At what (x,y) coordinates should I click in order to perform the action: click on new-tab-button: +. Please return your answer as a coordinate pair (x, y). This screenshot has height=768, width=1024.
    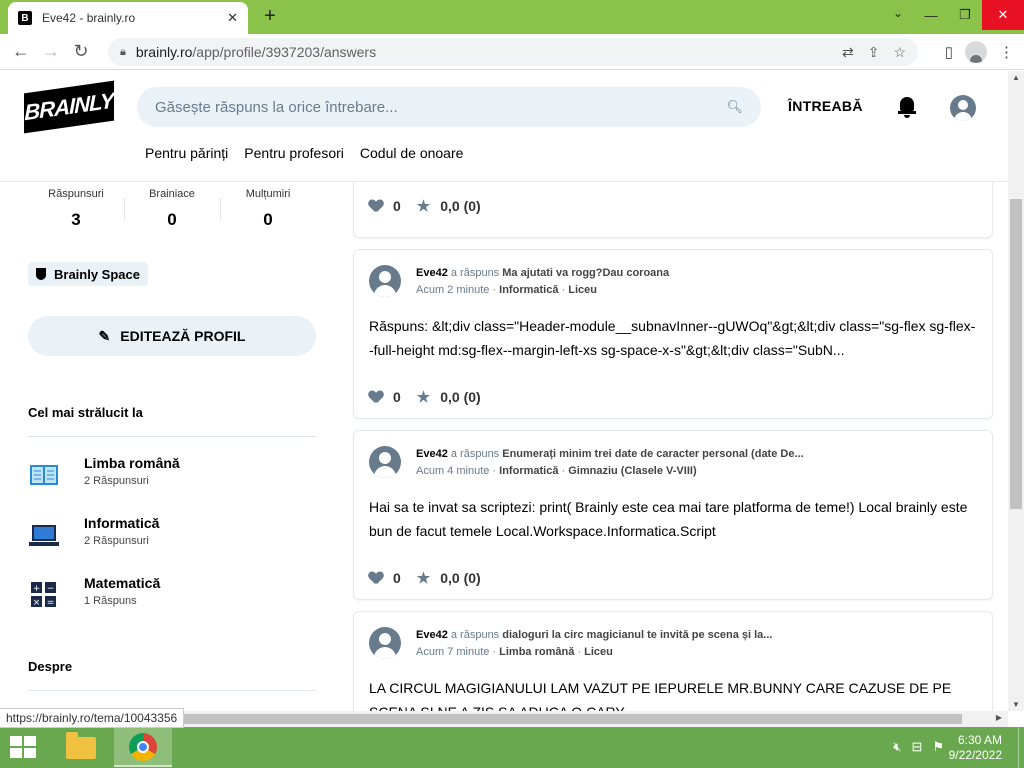
    Looking at the image, I should click on (270, 17).